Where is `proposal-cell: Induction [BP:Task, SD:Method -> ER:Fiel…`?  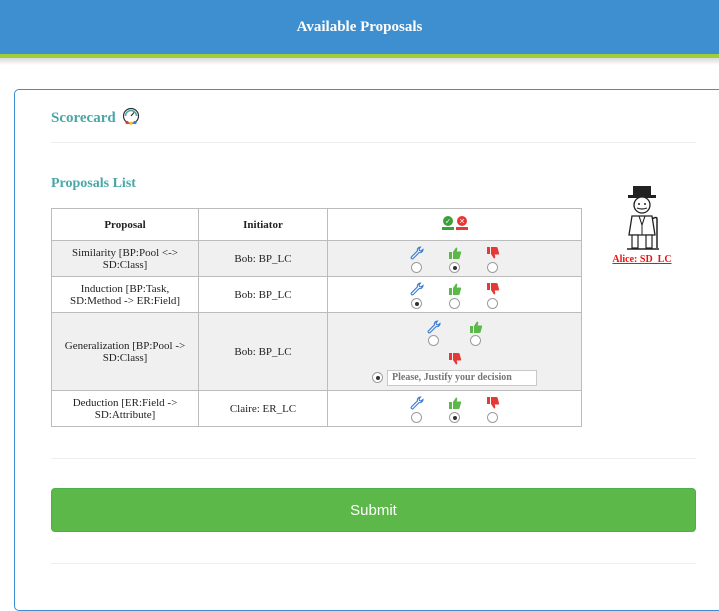 proposal-cell: Induction [BP:Task, SD:Method -> ER:Fiel… is located at coordinates (125, 294).